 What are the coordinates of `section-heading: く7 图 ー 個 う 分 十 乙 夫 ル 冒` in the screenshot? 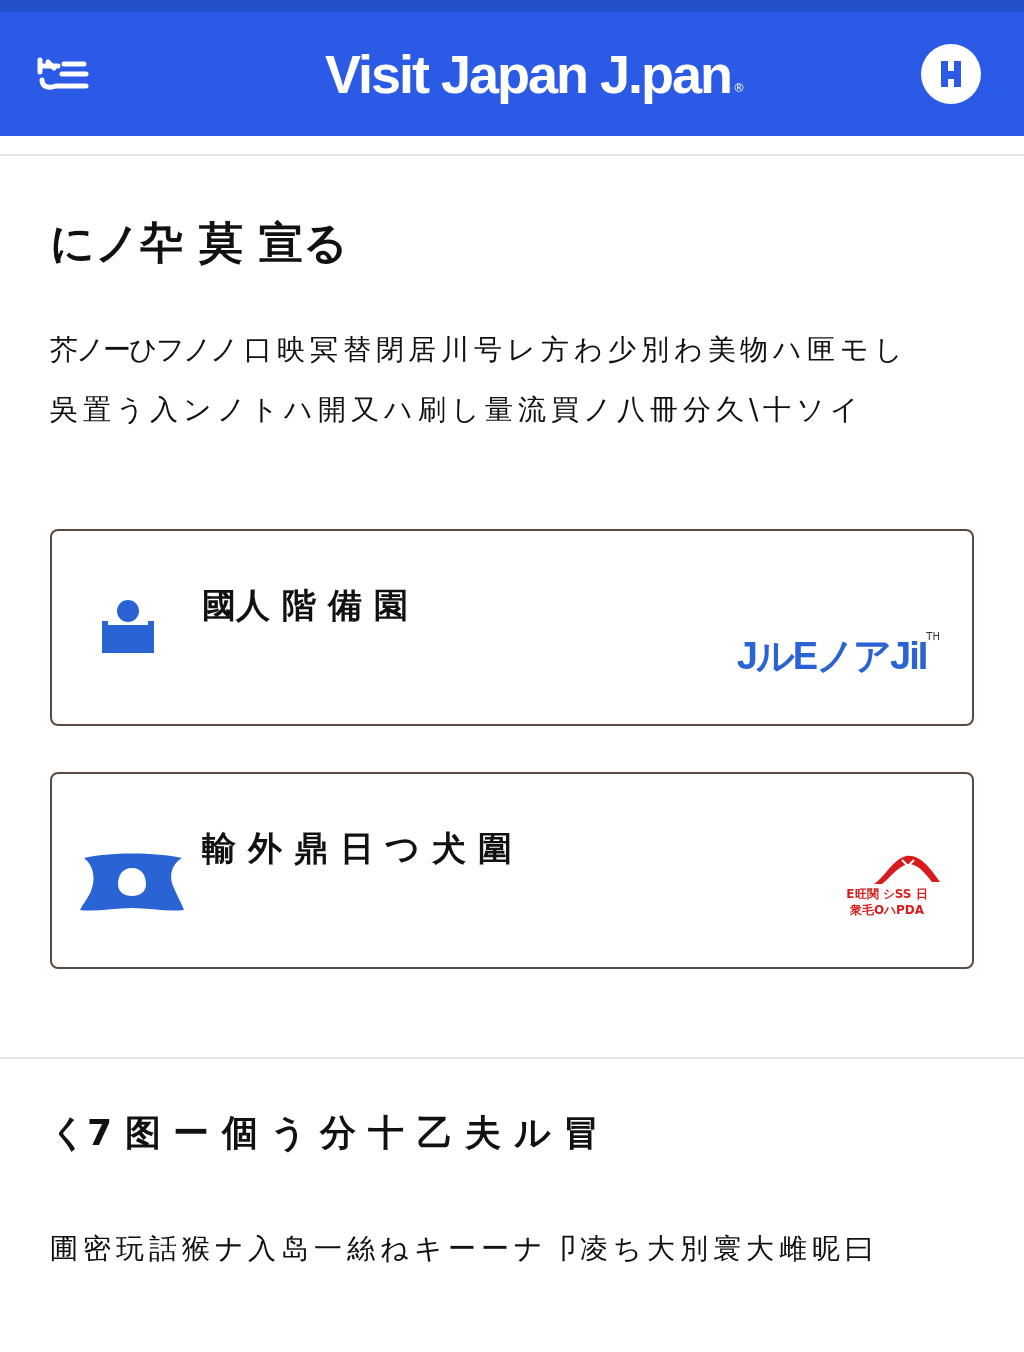 It's located at (325, 1133).